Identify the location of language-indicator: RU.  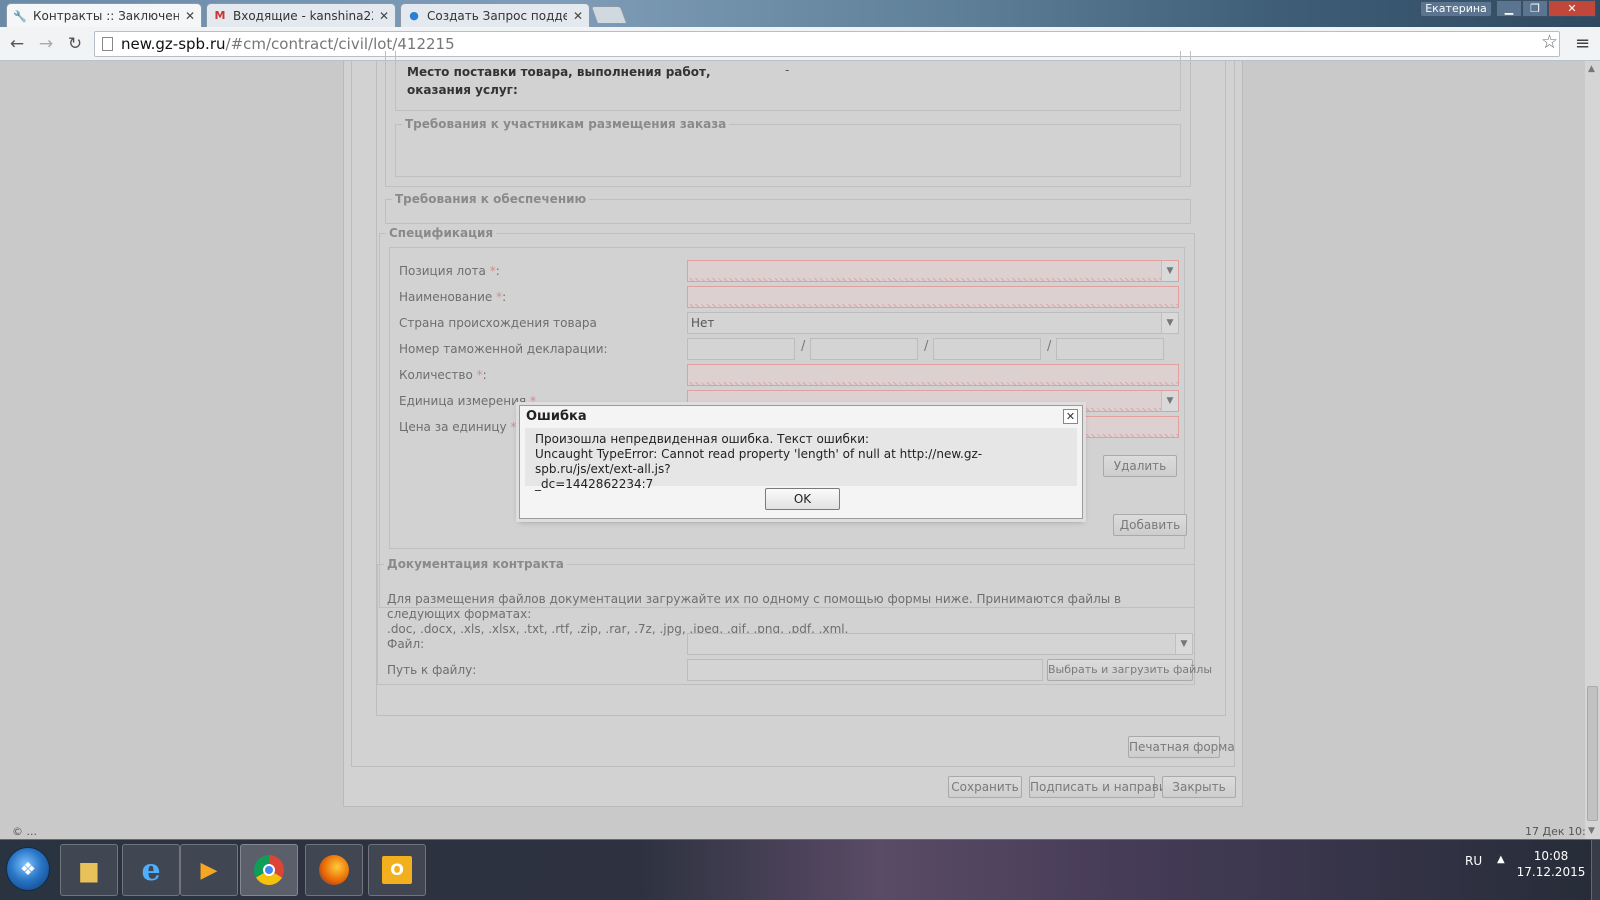
(1473, 861).